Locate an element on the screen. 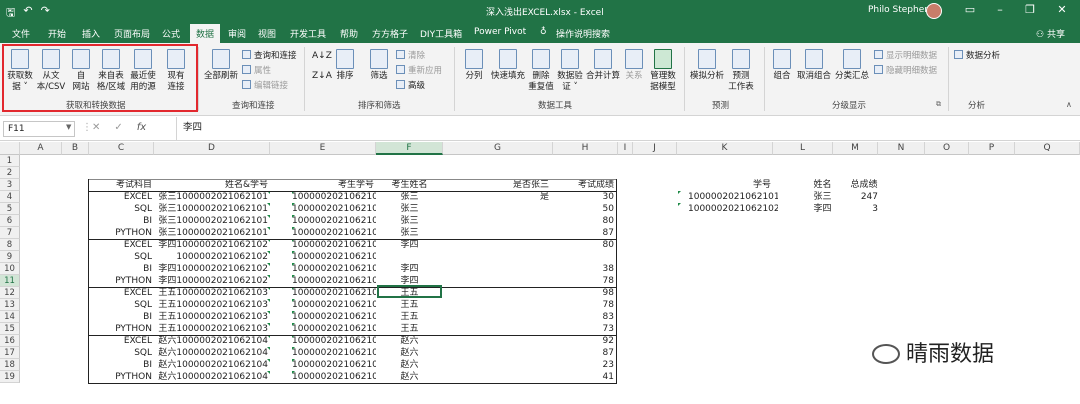 This screenshot has width=1080, height=404. summary-name: 张三 is located at coordinates (822, 197).